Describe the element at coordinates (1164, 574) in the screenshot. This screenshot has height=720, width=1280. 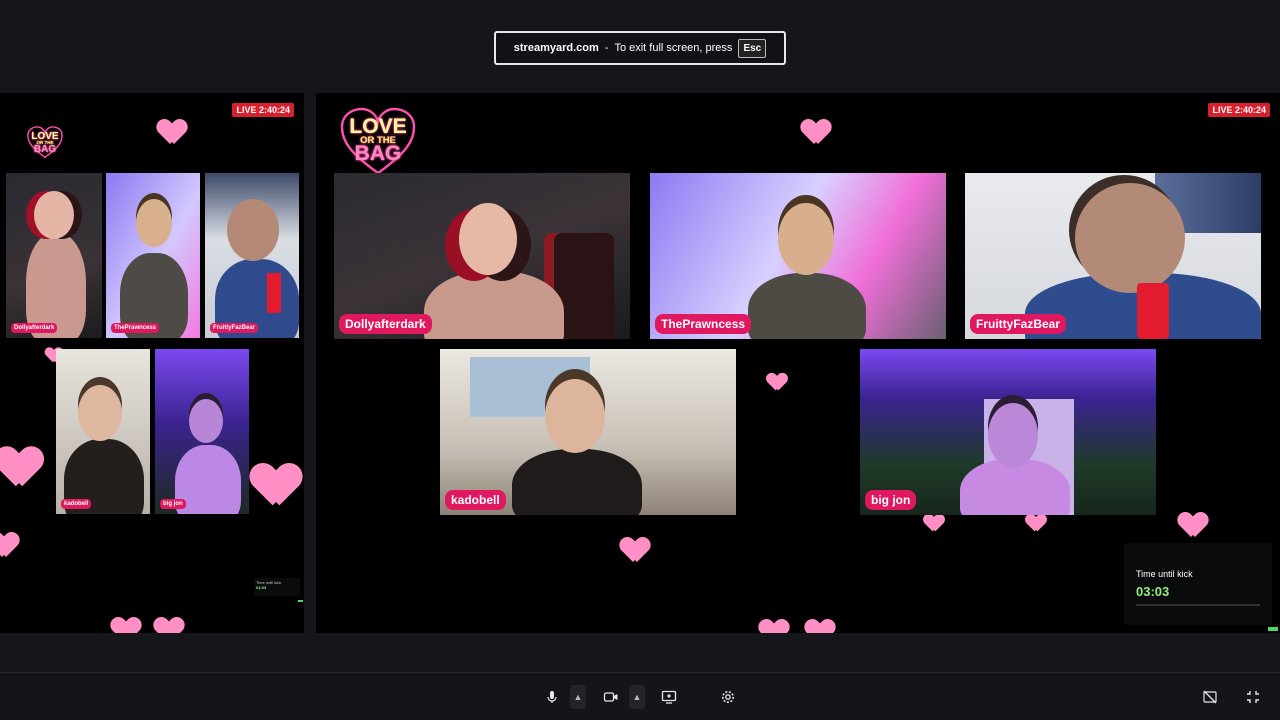
I see `timer-label: Time until kick` at that location.